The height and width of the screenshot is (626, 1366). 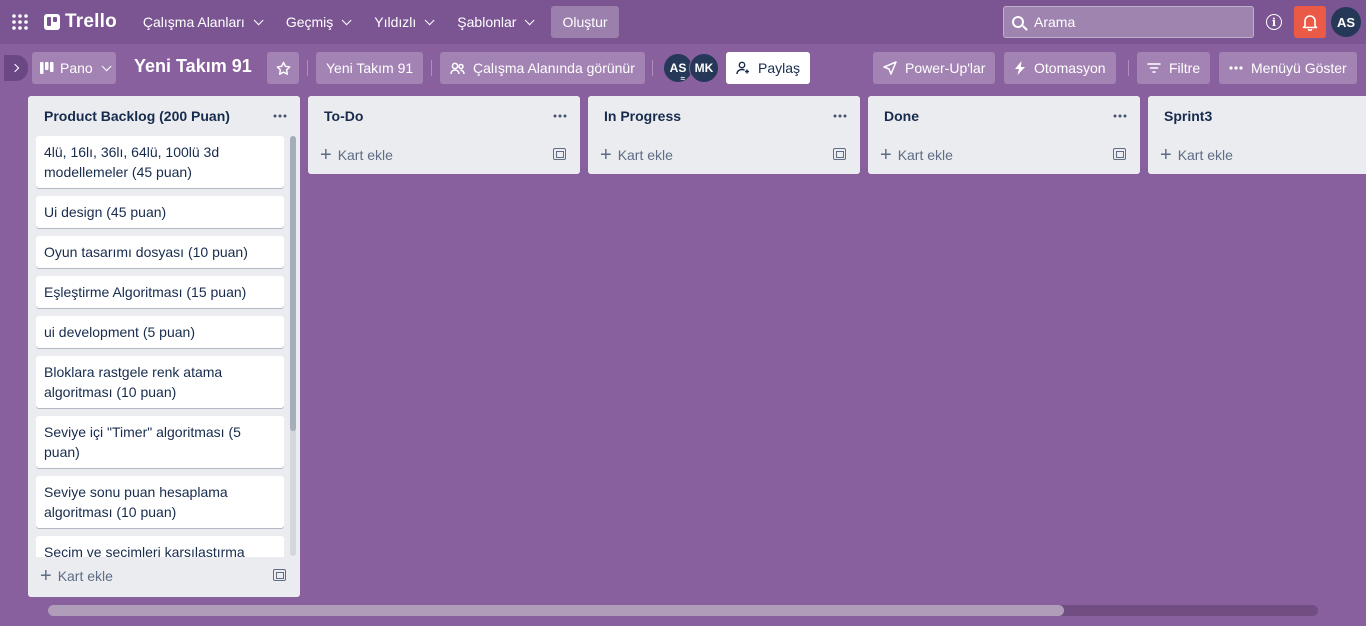 I want to click on member-avatar-mk: MK, so click(x=704, y=68).